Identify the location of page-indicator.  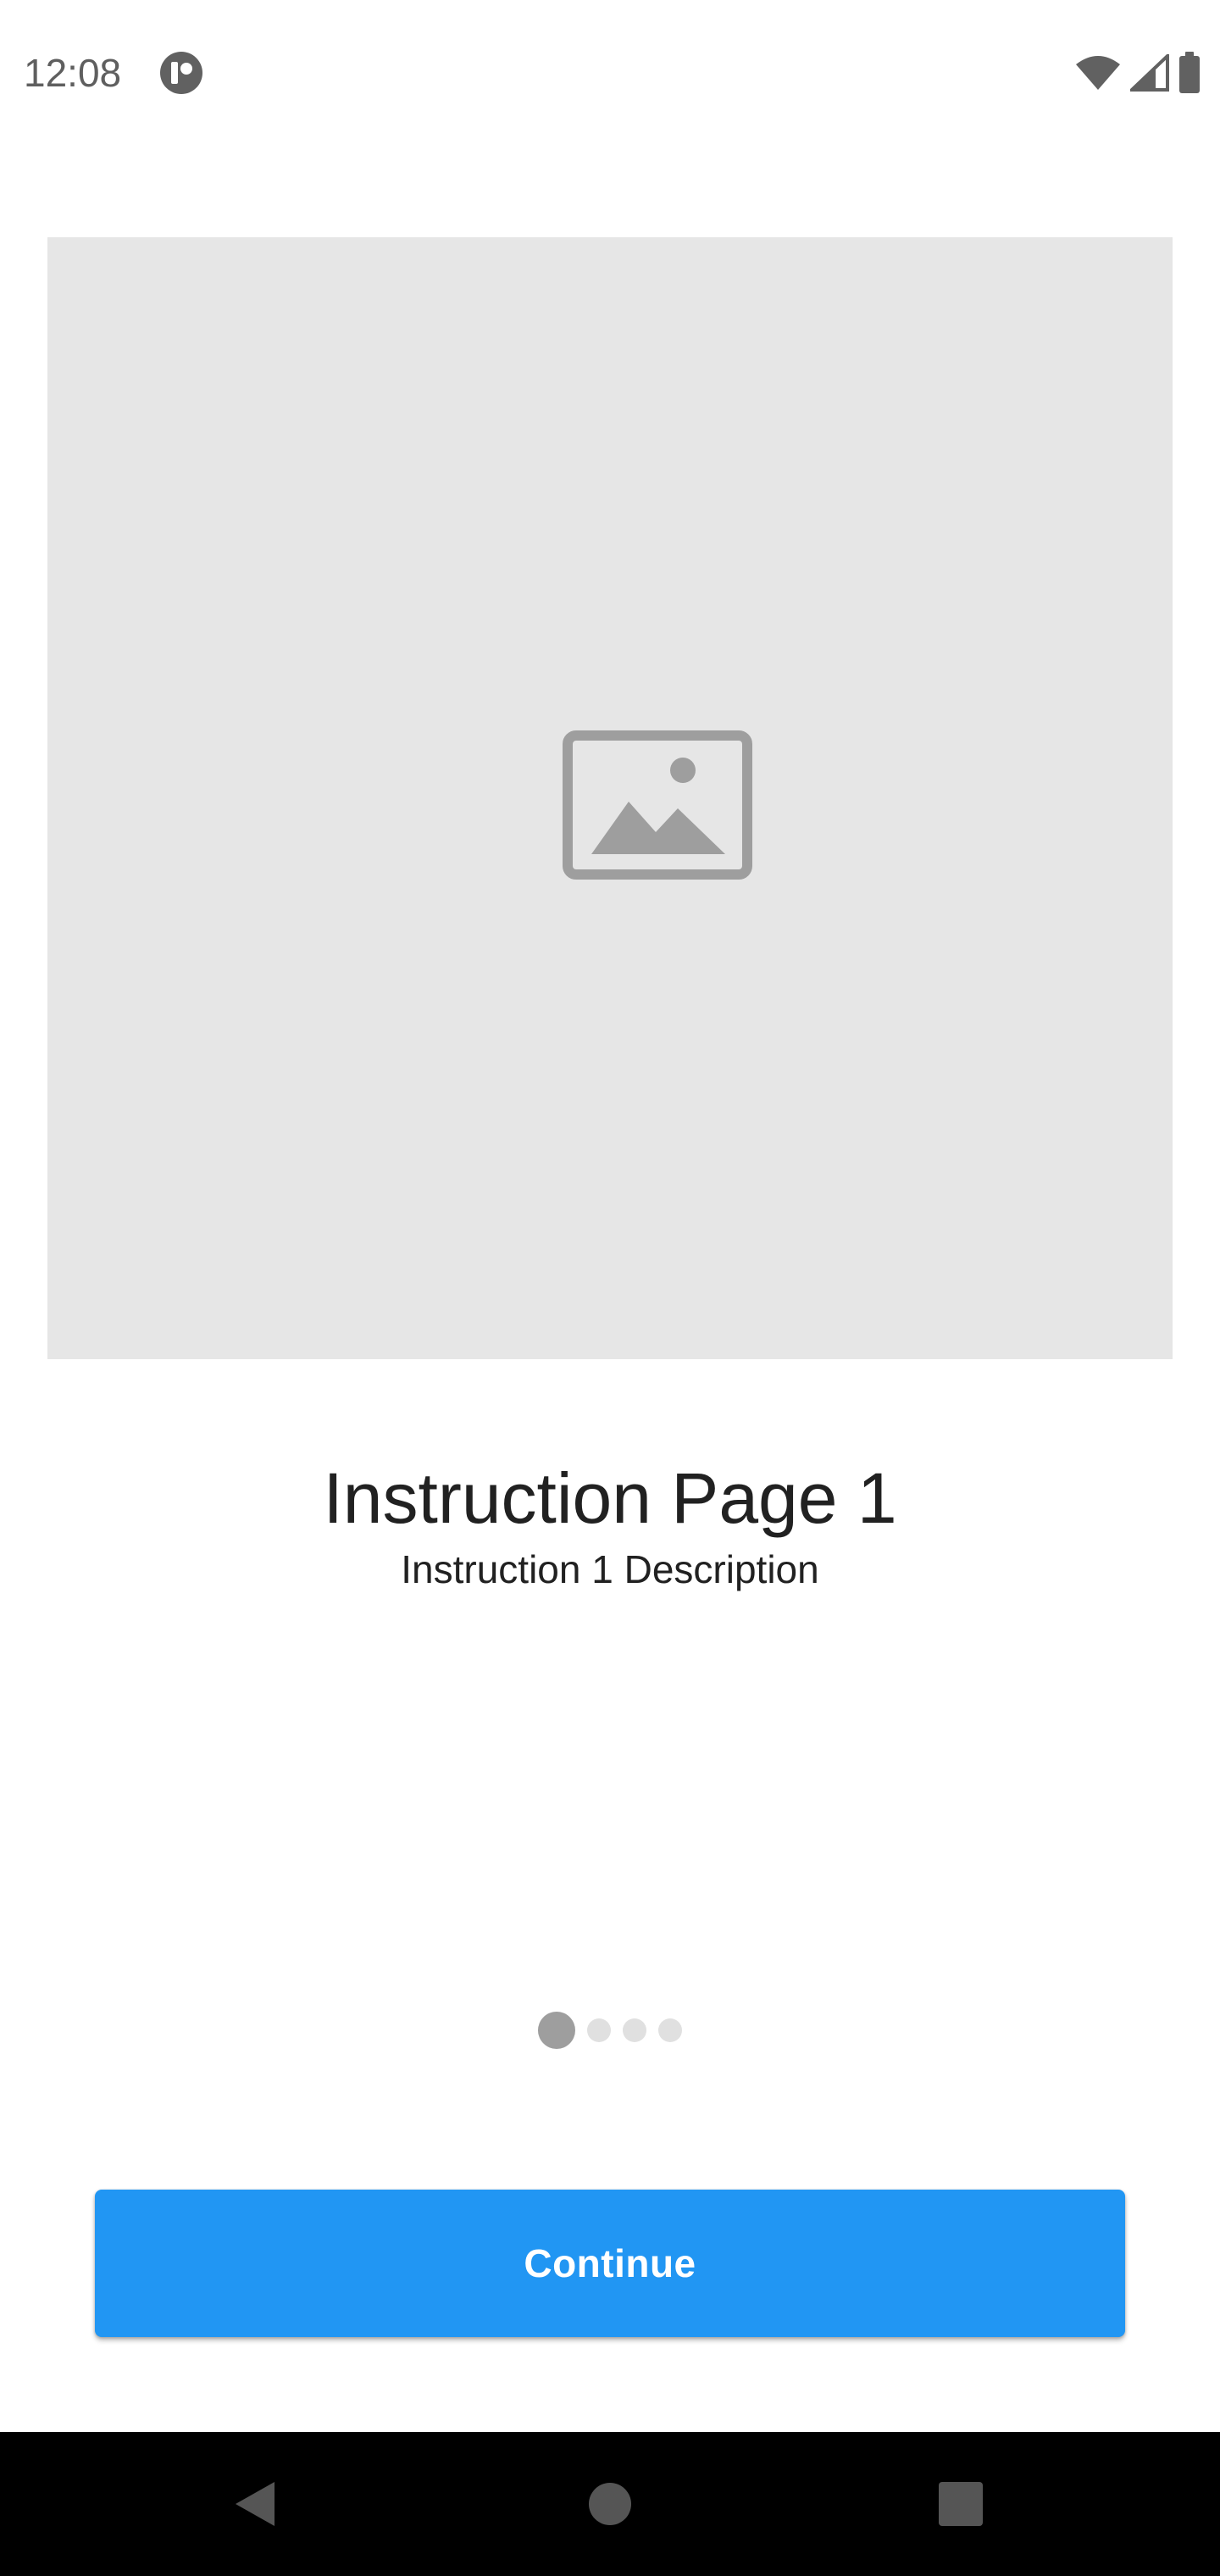
(610, 2030).